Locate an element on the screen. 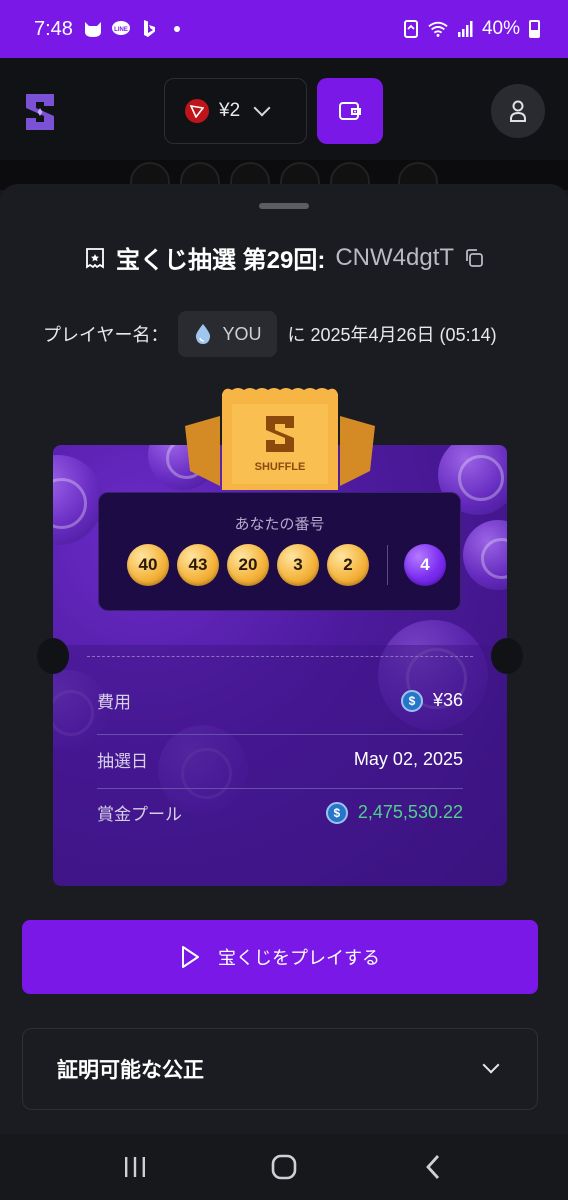 This screenshot has width=568, height=1200. your-numbers-label: あなたの番号 is located at coordinates (279, 524).